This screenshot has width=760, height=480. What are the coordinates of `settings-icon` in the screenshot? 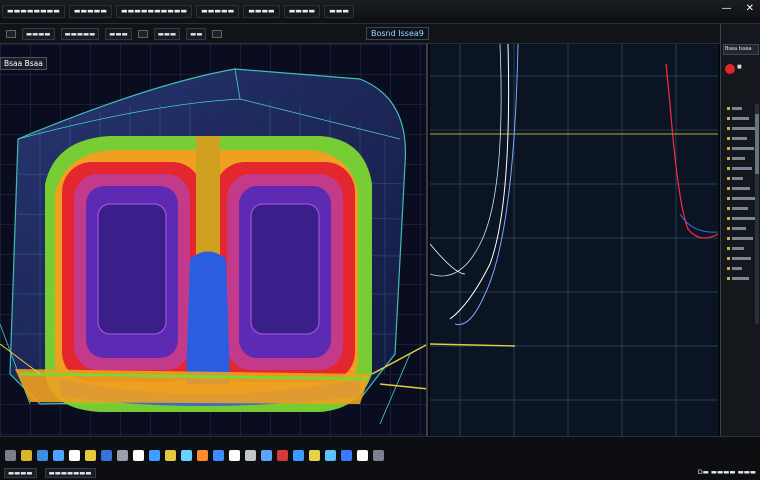 It's located at (217, 33).